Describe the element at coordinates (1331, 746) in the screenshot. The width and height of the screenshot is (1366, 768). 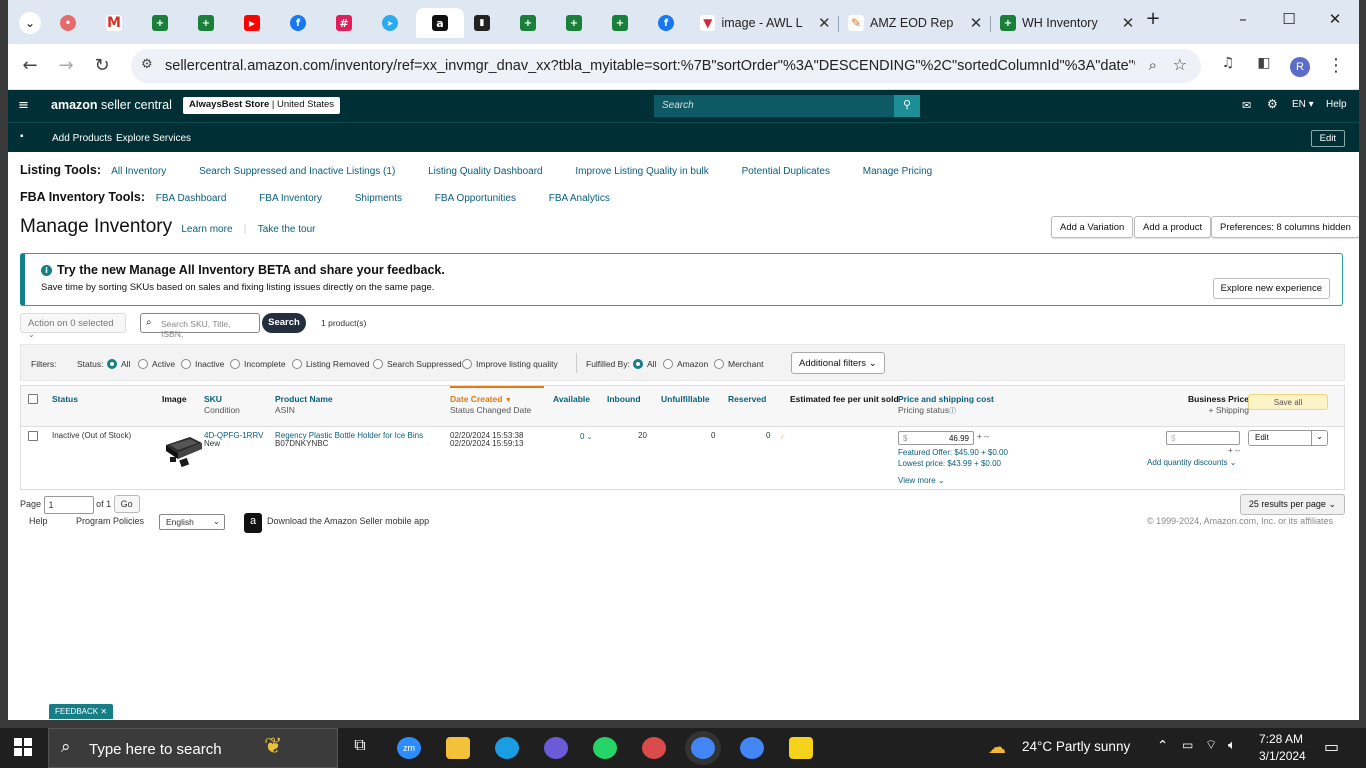
I see `notifications-icon: ▭` at that location.